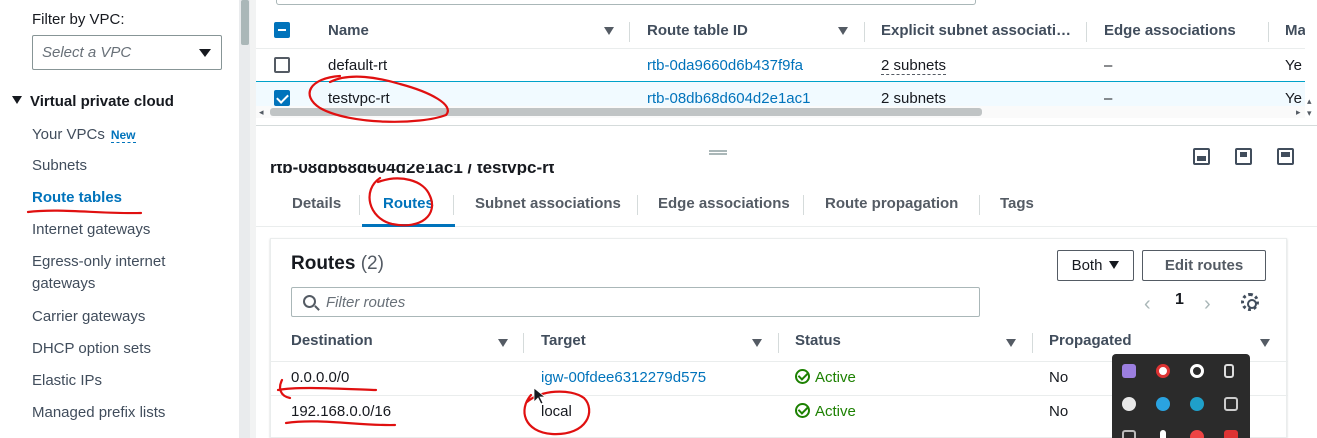 The image size is (1317, 438). I want to click on column-header-propagated: Propagated, so click(1159, 344).